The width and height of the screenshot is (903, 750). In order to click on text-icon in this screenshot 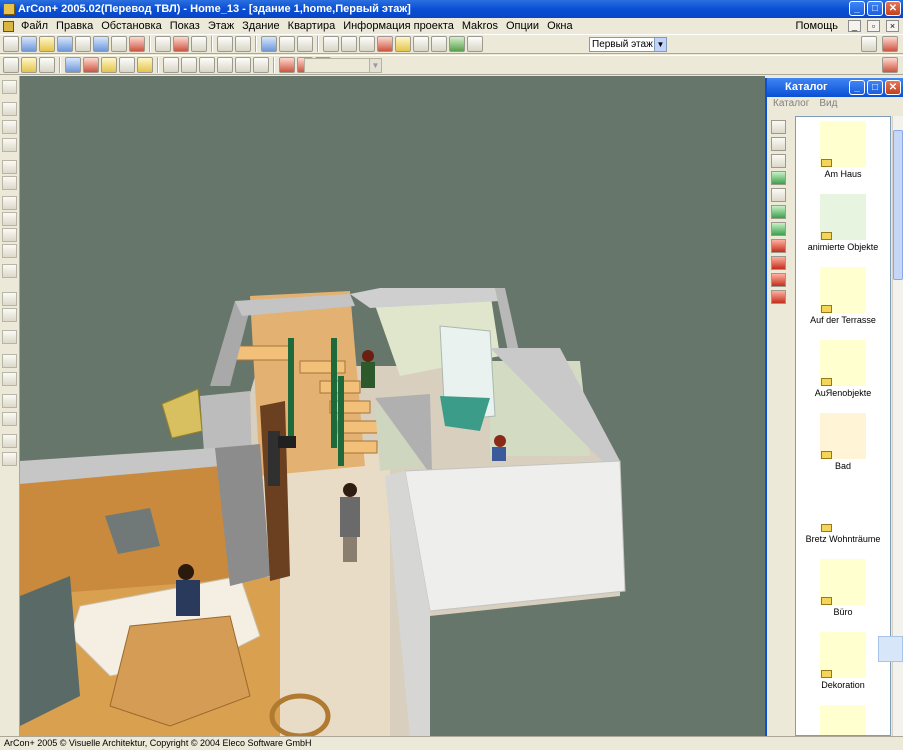, I will do `click(421, 44)`.